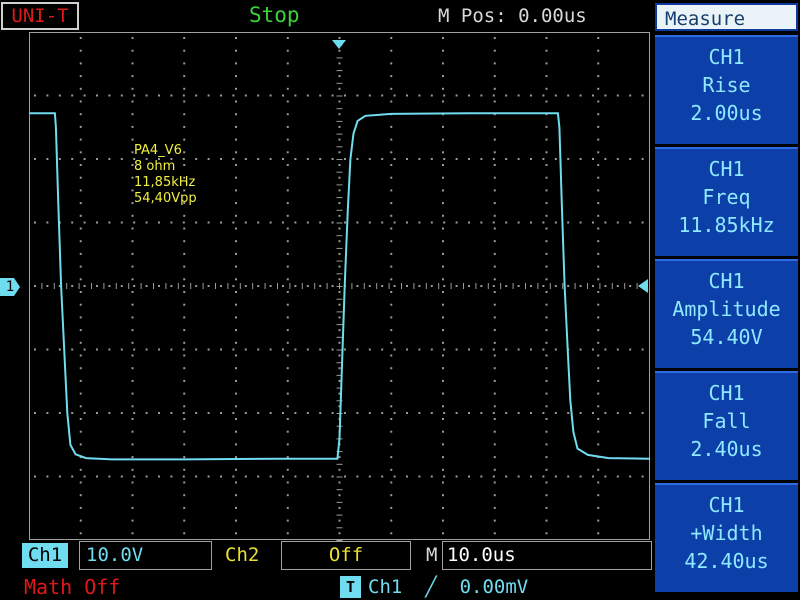 The height and width of the screenshot is (600, 800). I want to click on trace-annotation: PA4_V6 8 ohm 11,85kHz 54,40Vpp, so click(165, 175).